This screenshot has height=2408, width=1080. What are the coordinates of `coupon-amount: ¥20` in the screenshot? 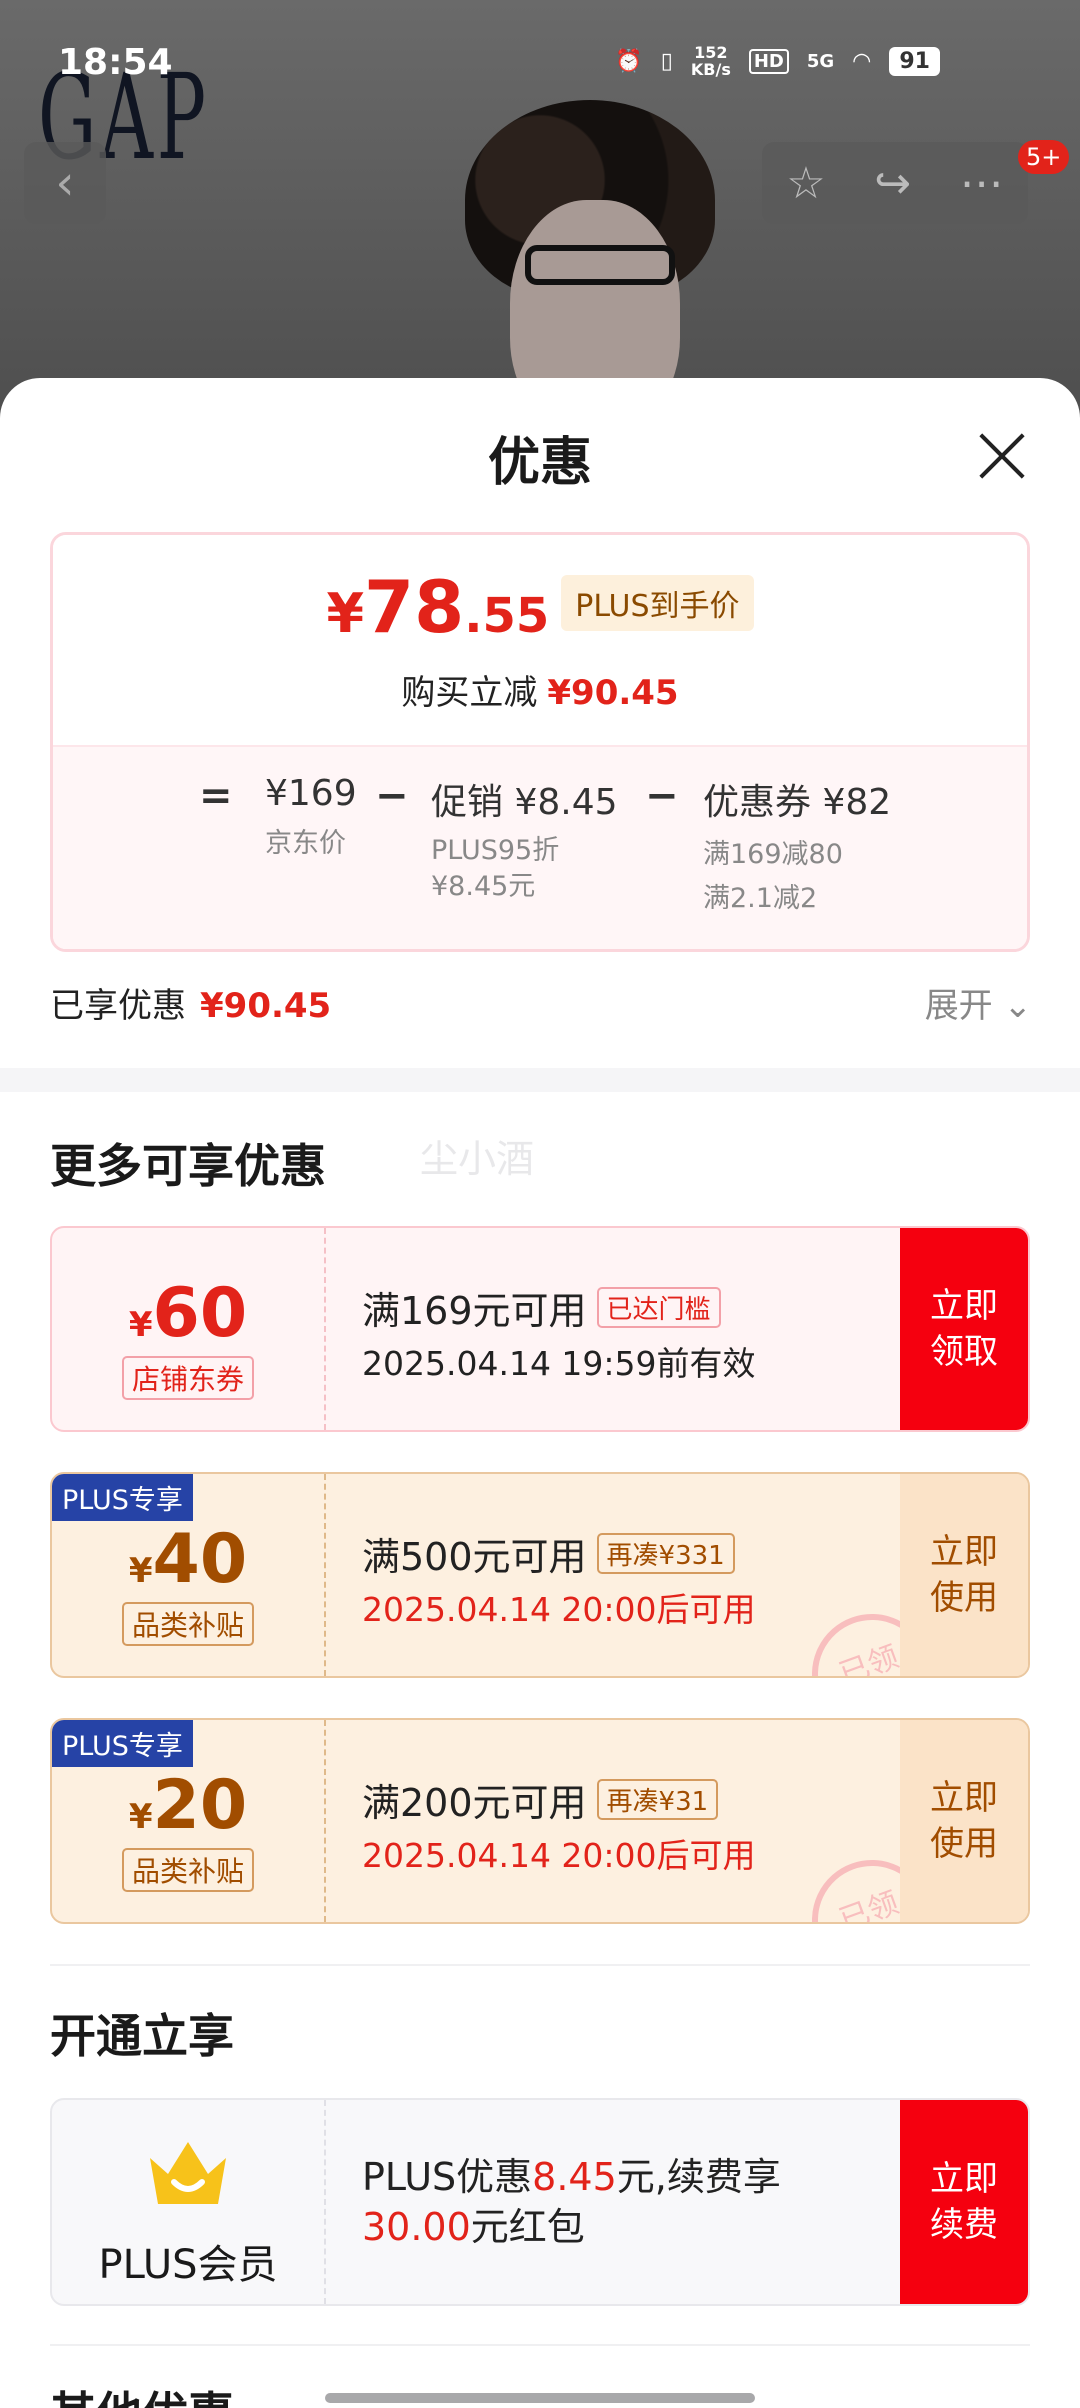 It's located at (188, 1805).